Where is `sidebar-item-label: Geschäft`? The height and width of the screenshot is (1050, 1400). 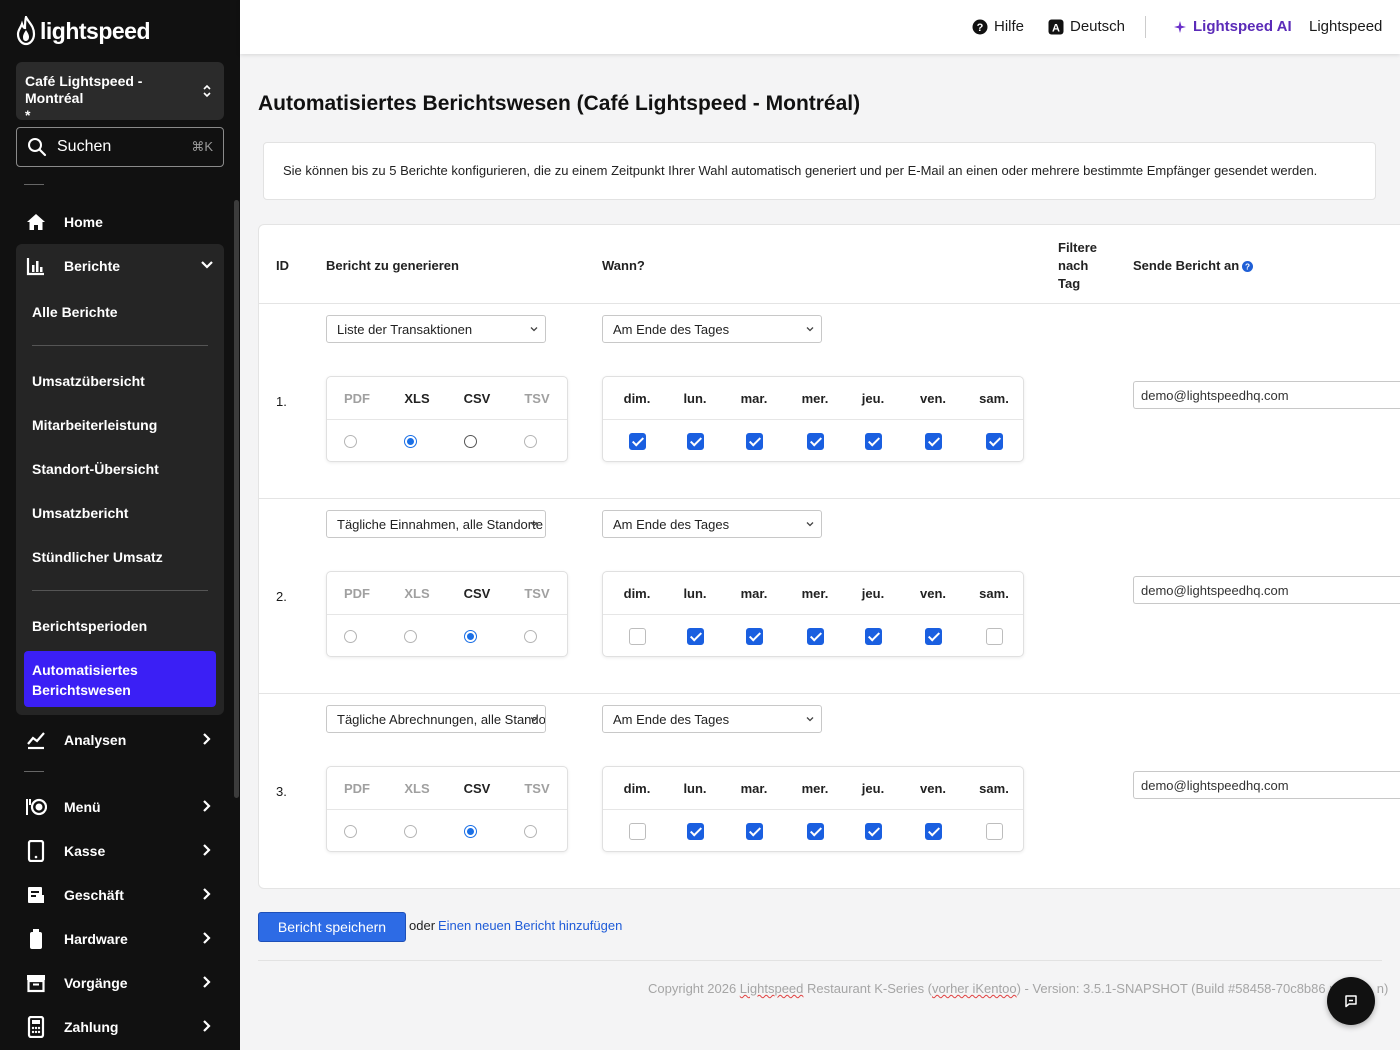 sidebar-item-label: Geschäft is located at coordinates (94, 895).